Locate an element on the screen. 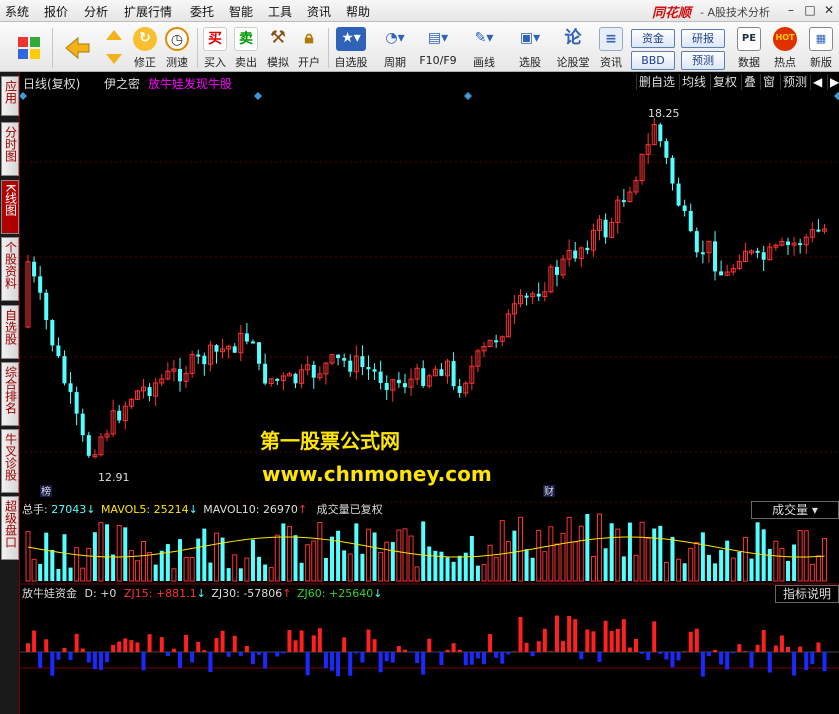 The image size is (839, 714). news-button: ≡ 资讯 is located at coordinates (611, 47).